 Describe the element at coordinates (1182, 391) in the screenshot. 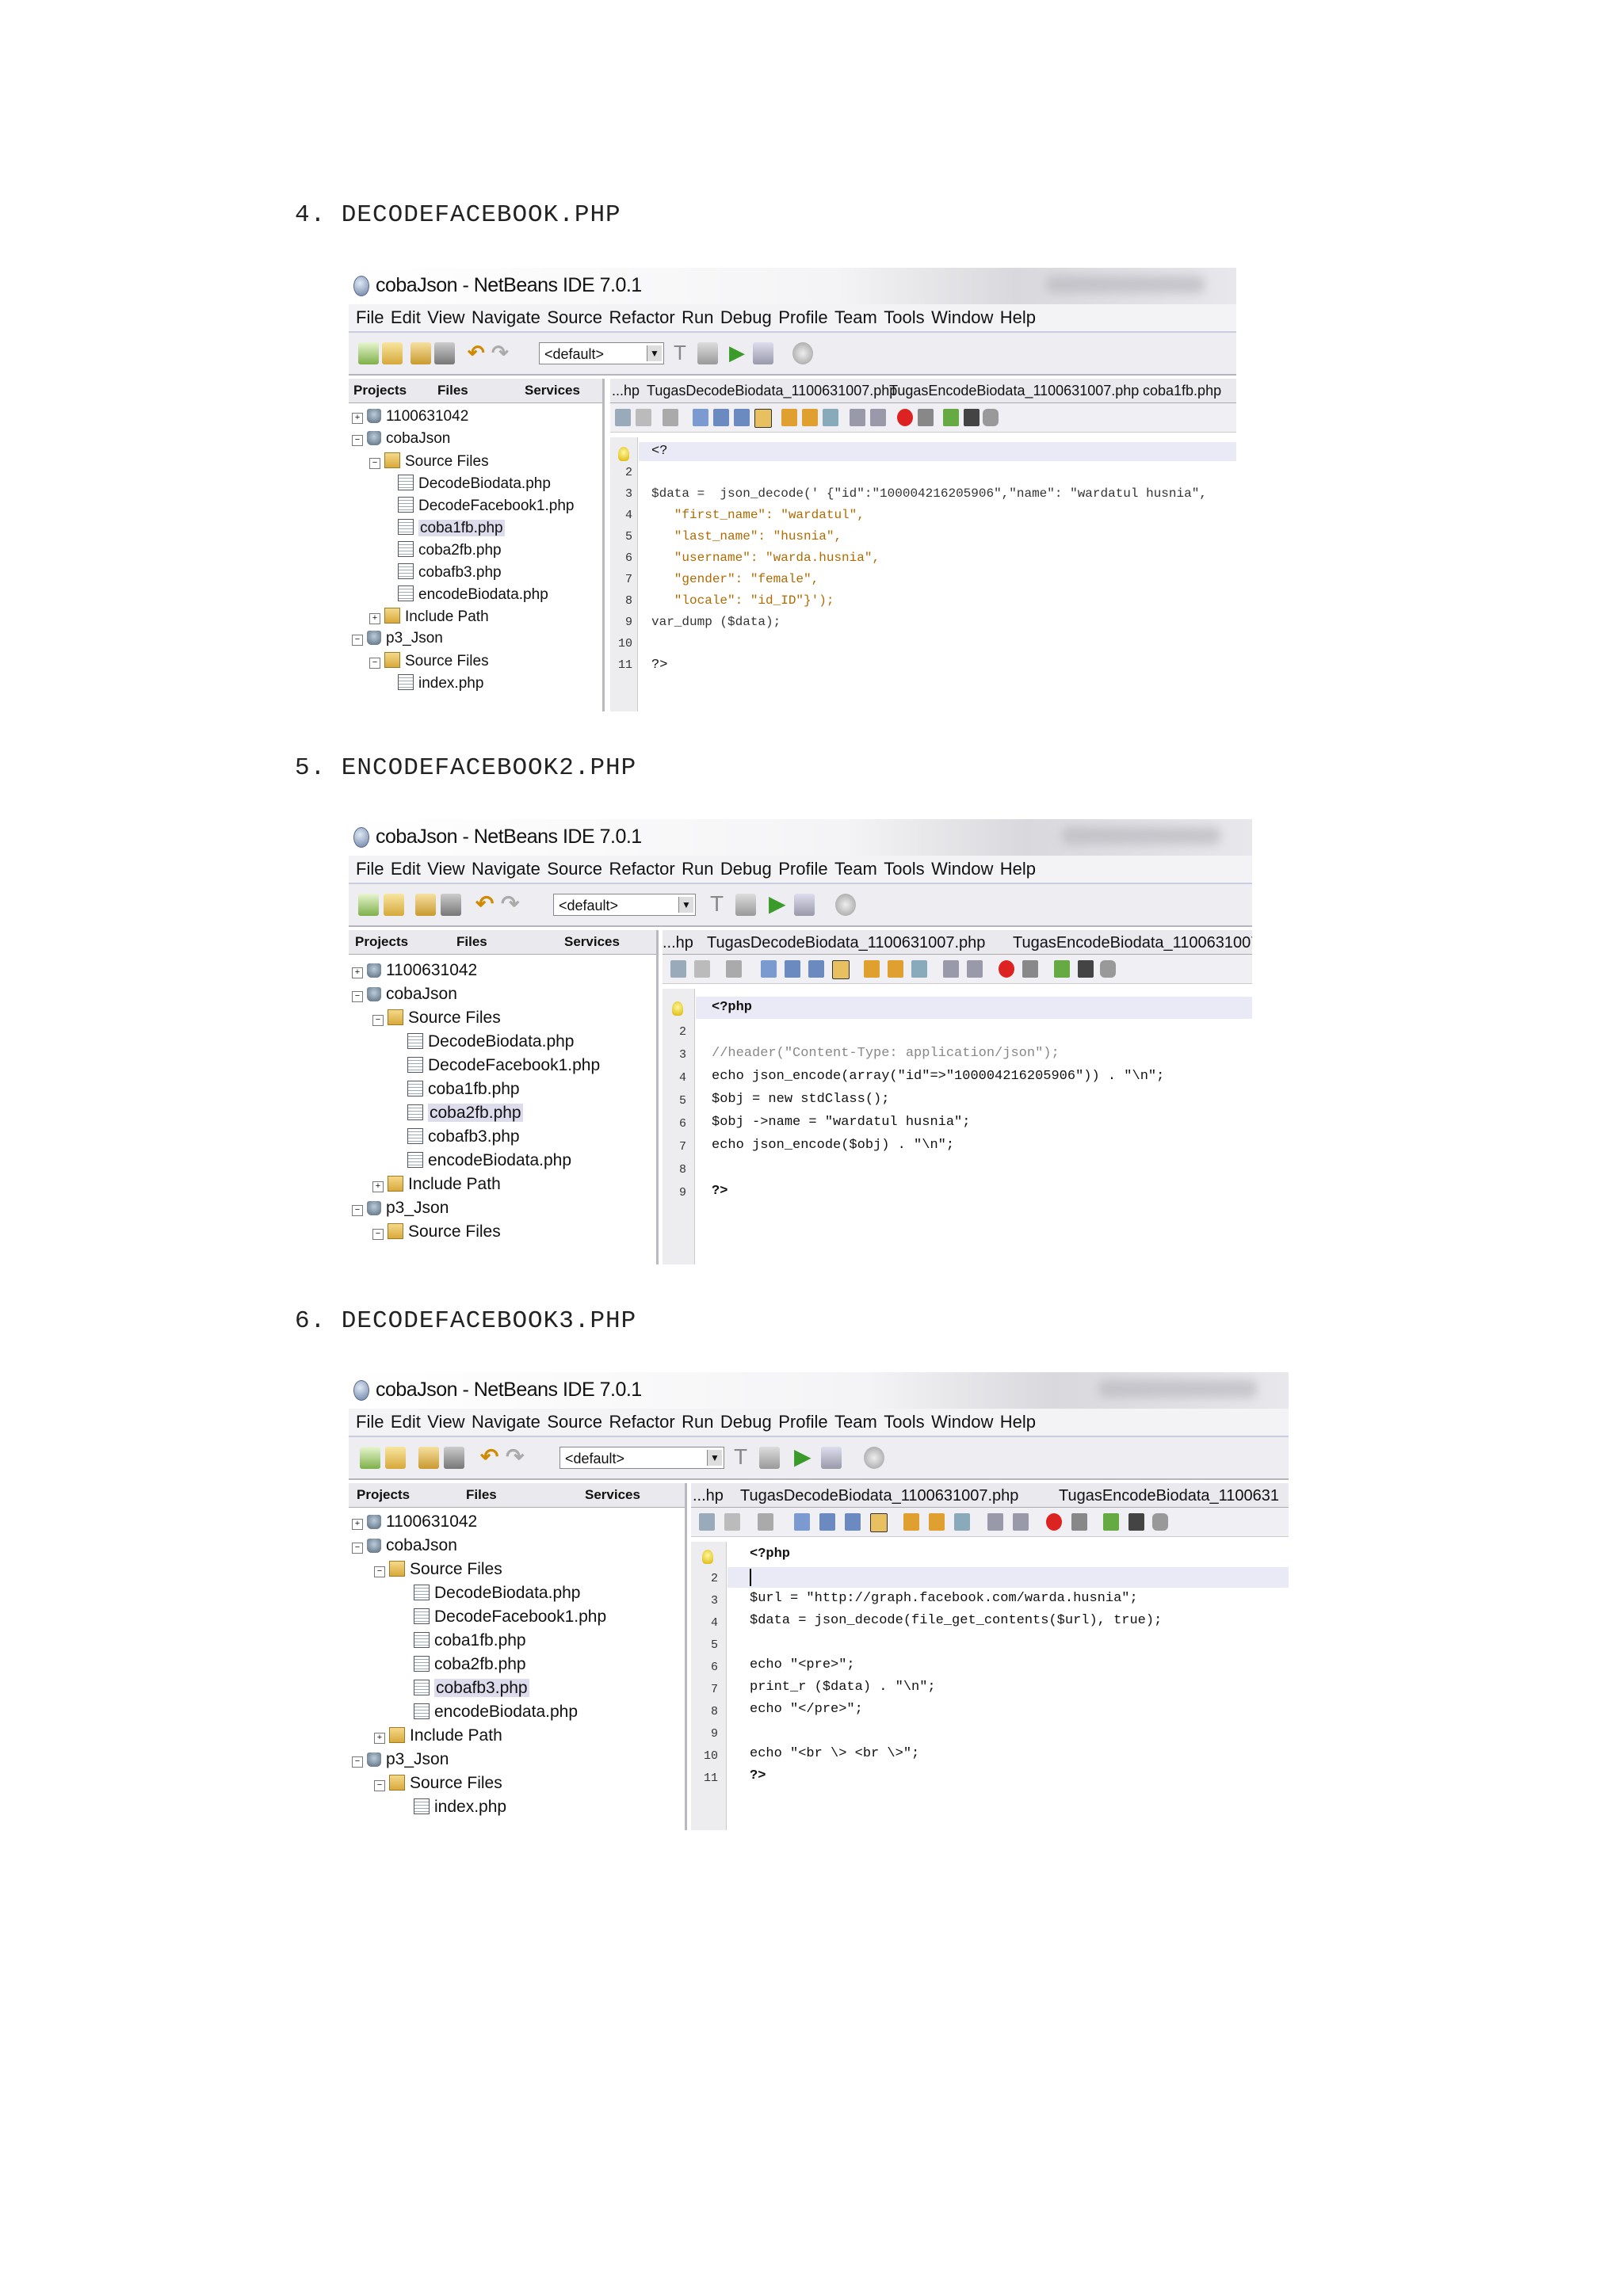

I see `editor-tab-active: coba1fb.php` at that location.